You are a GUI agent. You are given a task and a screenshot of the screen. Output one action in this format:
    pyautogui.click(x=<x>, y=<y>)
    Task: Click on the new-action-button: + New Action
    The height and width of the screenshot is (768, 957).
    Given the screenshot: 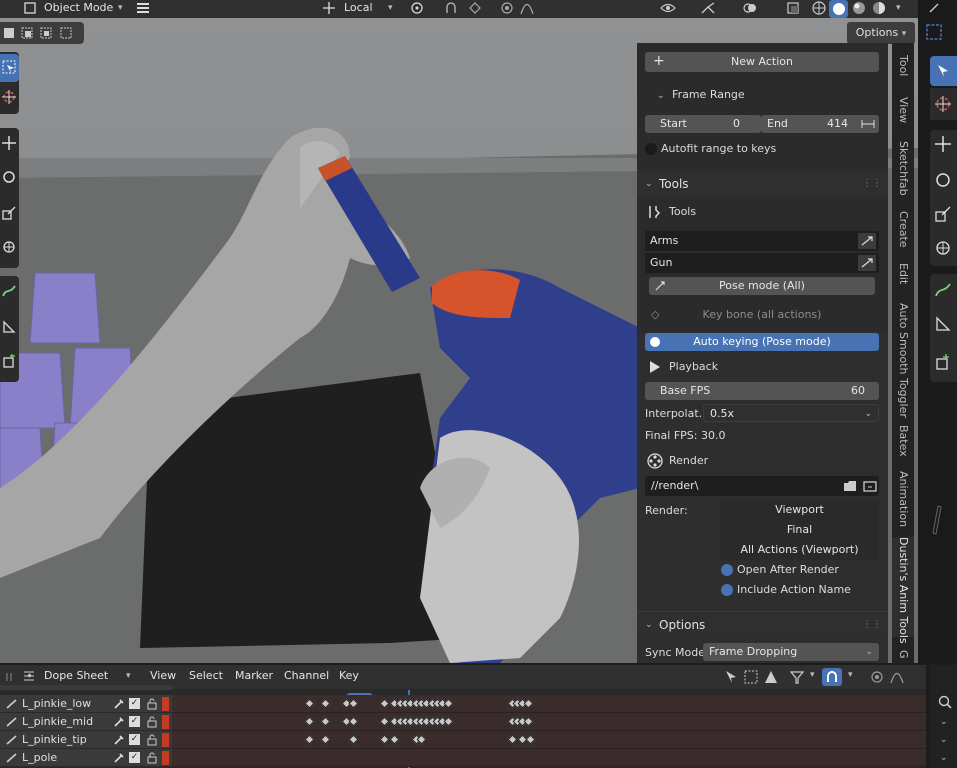 What is the action you would take?
    pyautogui.click(x=762, y=62)
    